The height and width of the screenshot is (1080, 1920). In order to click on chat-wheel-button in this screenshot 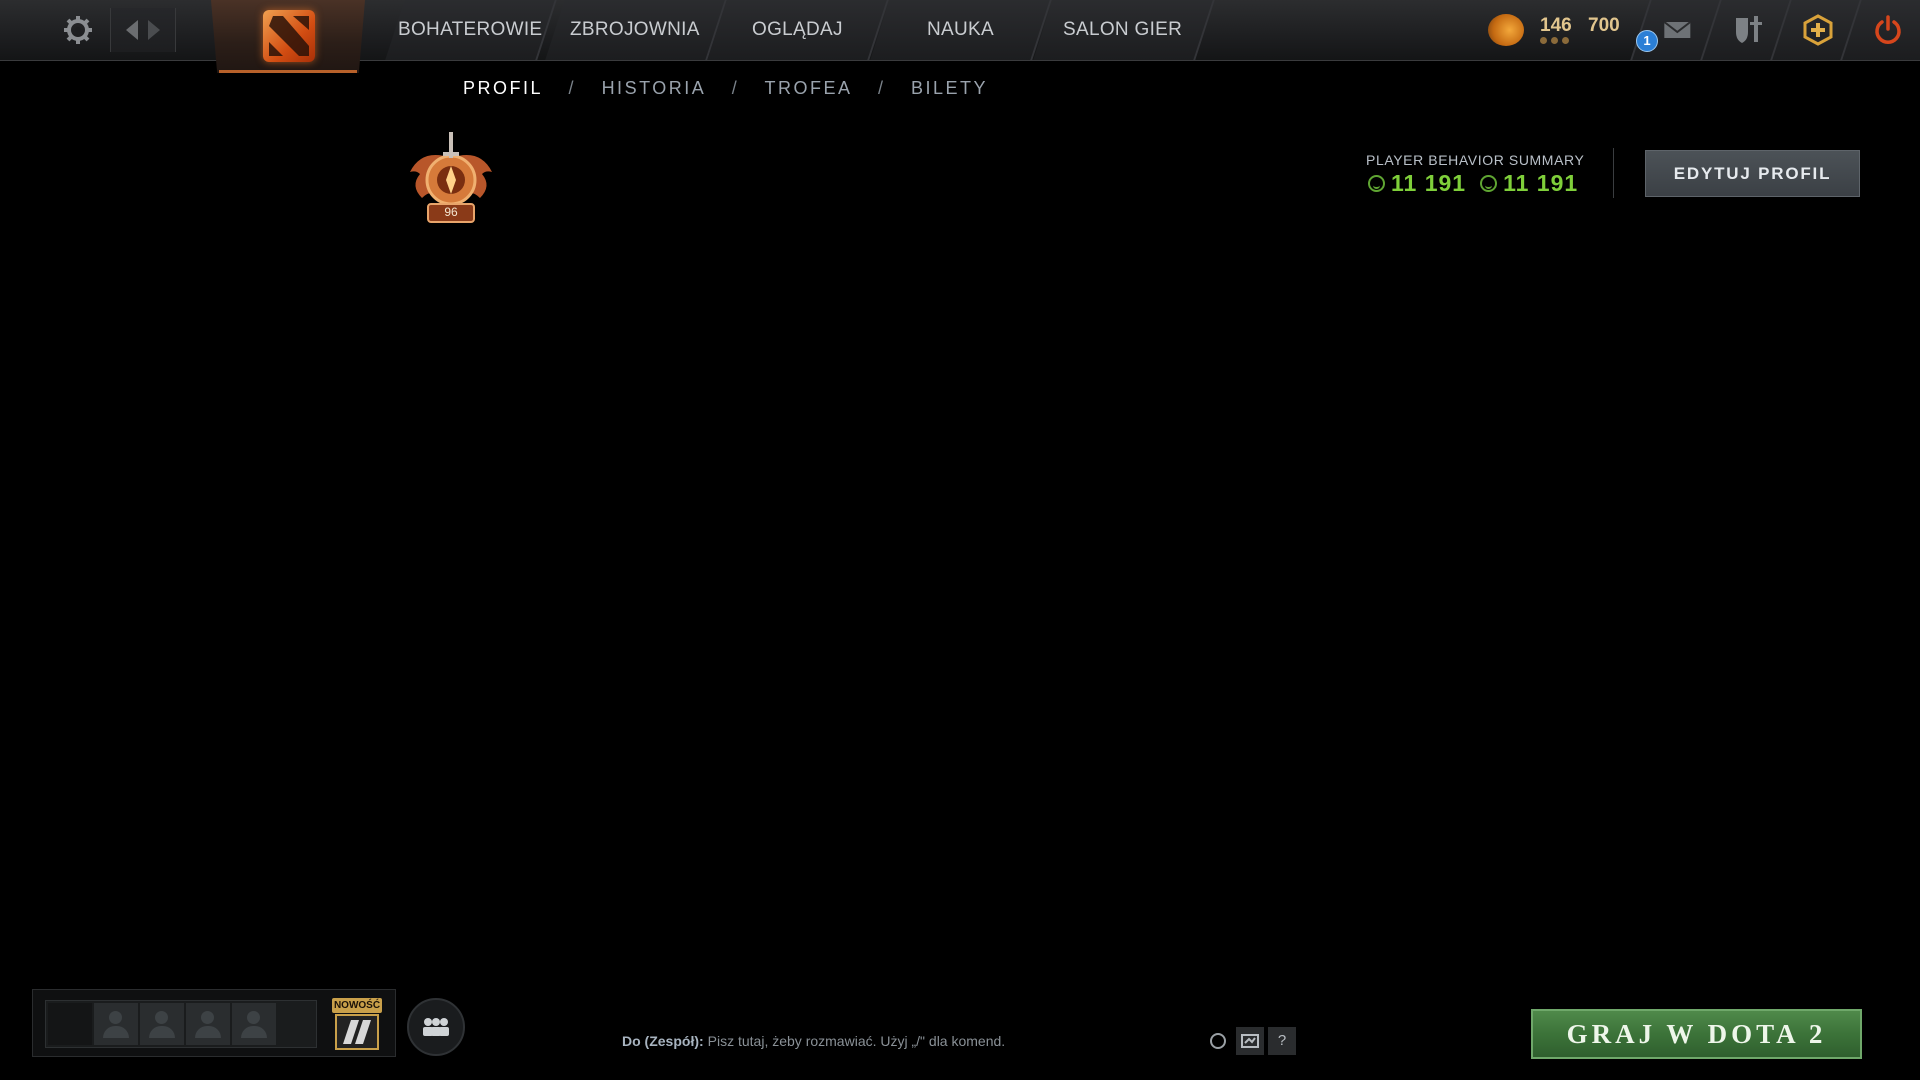, I will do `click(1250, 1041)`.